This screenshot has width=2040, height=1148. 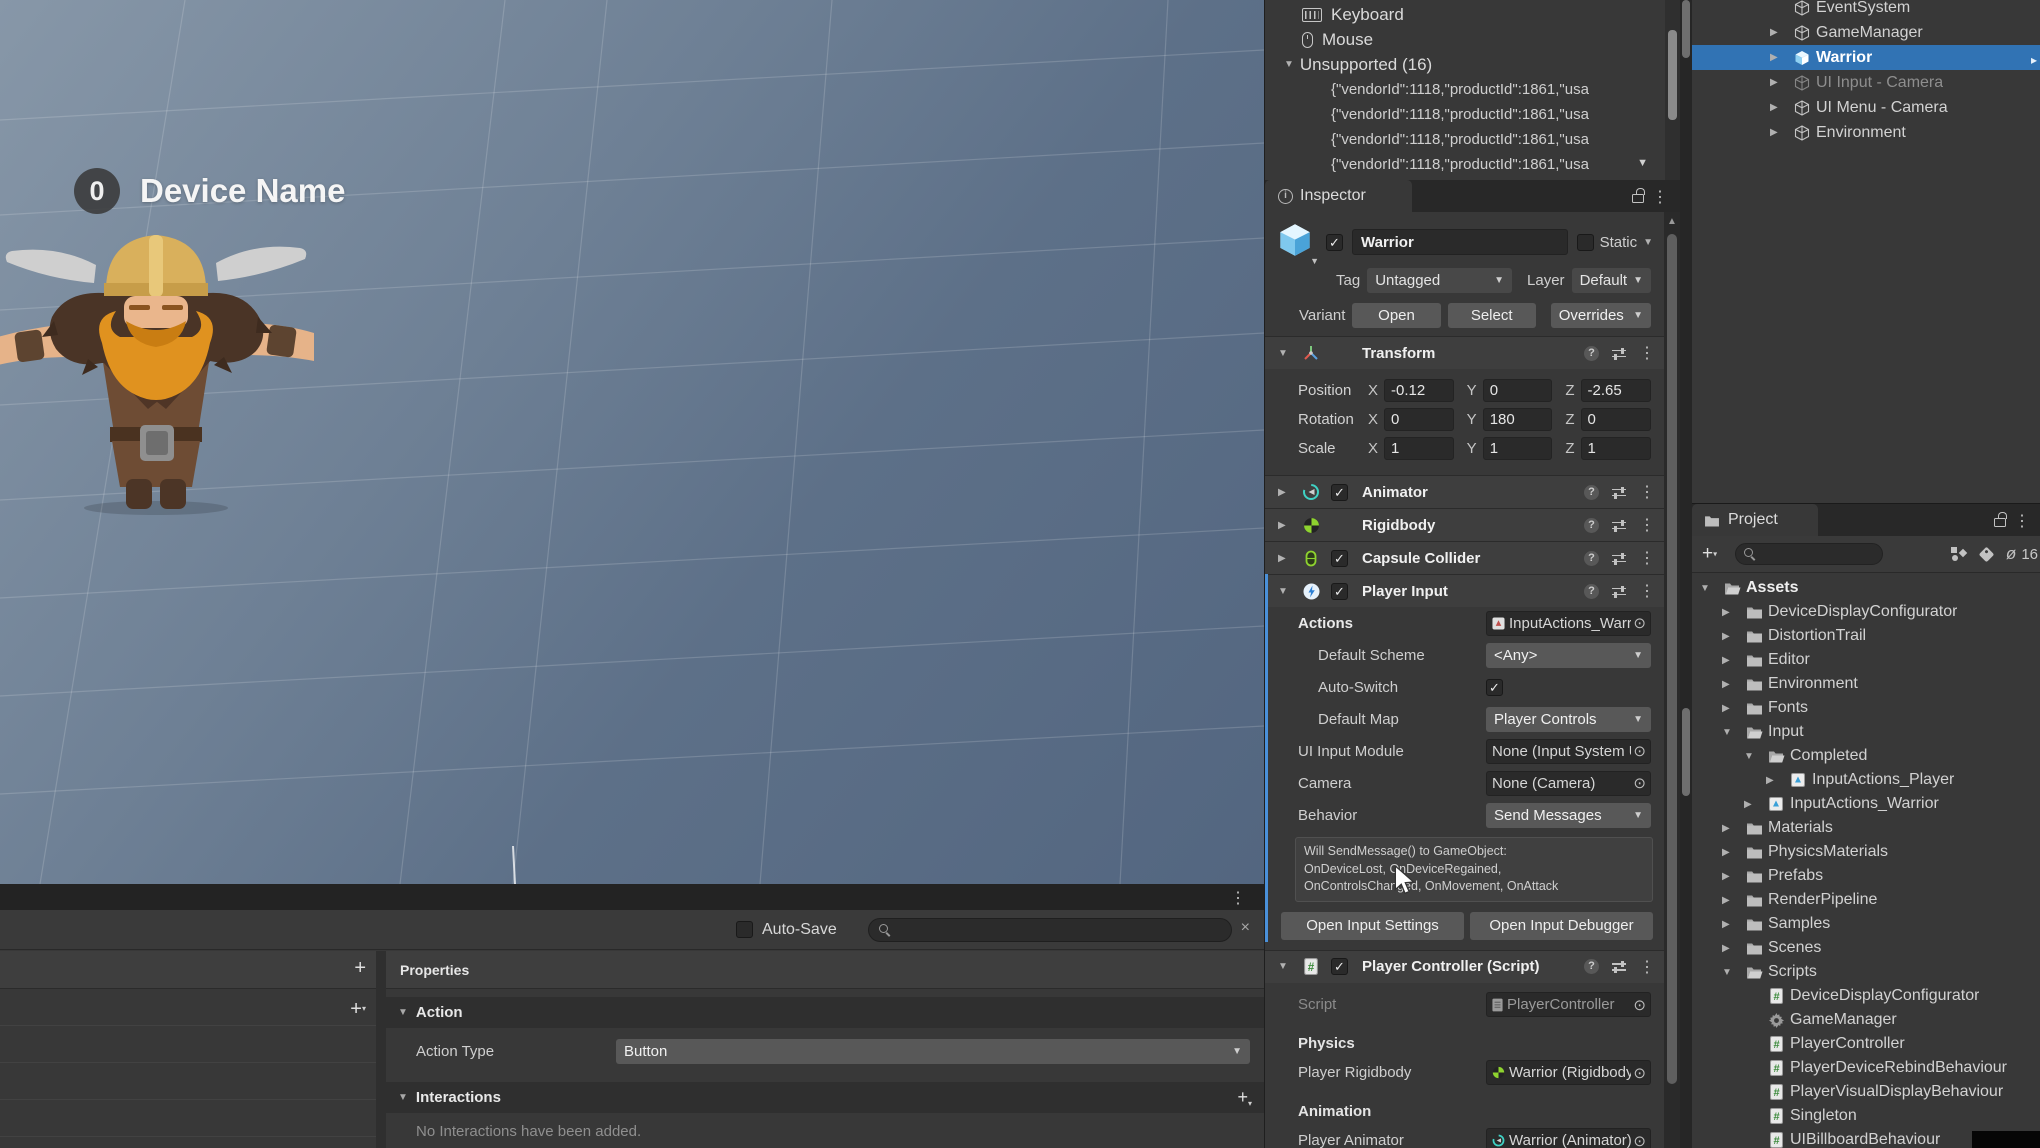 What do you see at coordinates (1866, 1020) in the screenshot?
I see `project-tree-item: # GameManager` at bounding box center [1866, 1020].